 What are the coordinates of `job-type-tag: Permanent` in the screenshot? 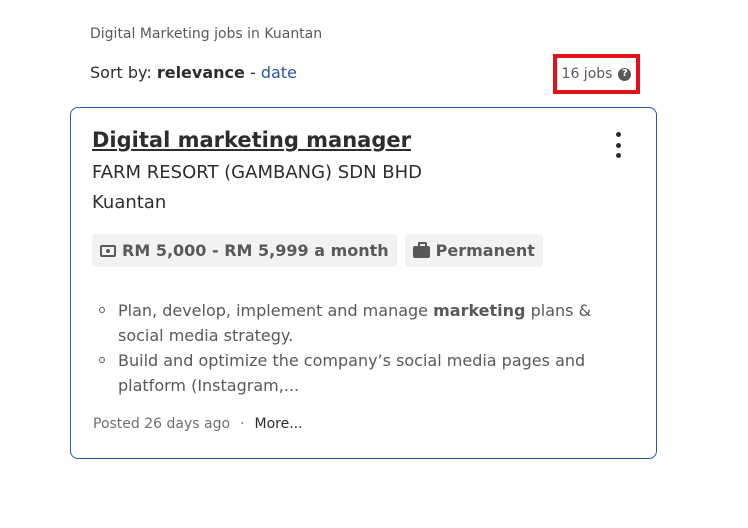 It's located at (473, 250).